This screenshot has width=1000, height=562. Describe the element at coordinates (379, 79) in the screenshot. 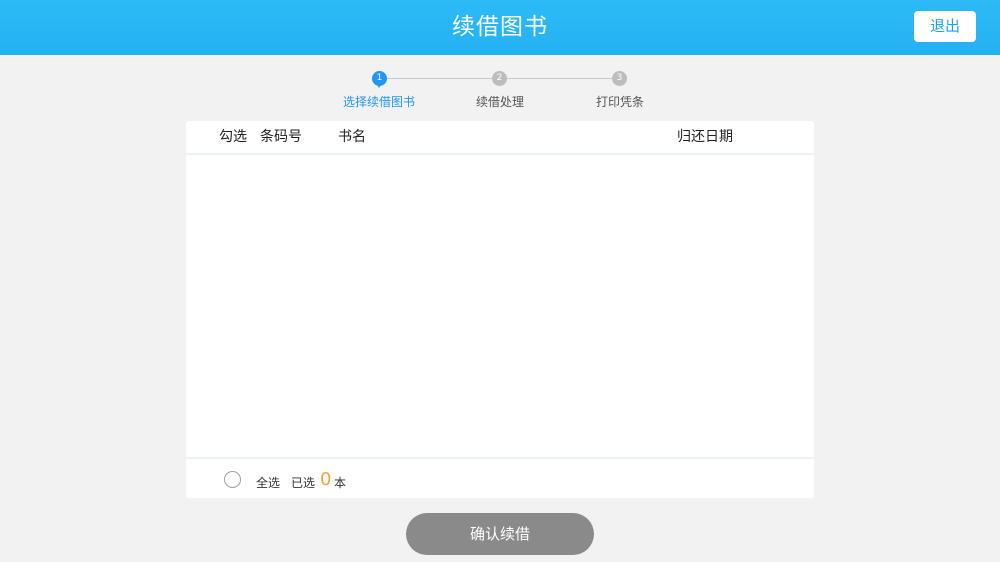

I see `step-number-badge: 1` at that location.